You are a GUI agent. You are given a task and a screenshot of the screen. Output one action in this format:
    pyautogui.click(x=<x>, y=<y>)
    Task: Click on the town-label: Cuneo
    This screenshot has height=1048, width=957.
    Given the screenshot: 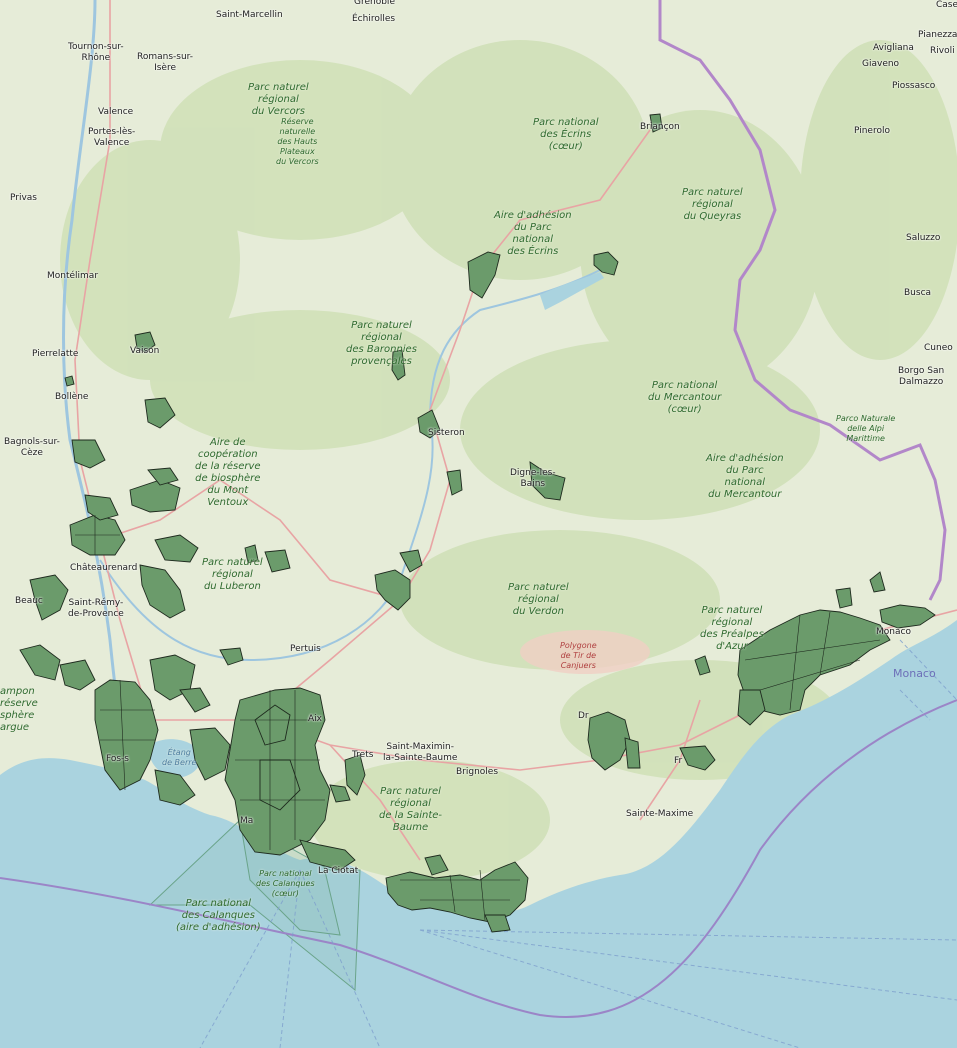 What is the action you would take?
    pyautogui.click(x=938, y=348)
    